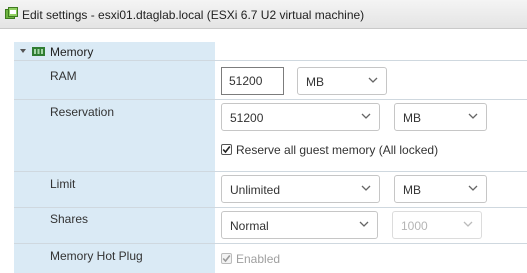 This screenshot has height=273, width=527. I want to click on limit-value: Unlimited, so click(255, 190).